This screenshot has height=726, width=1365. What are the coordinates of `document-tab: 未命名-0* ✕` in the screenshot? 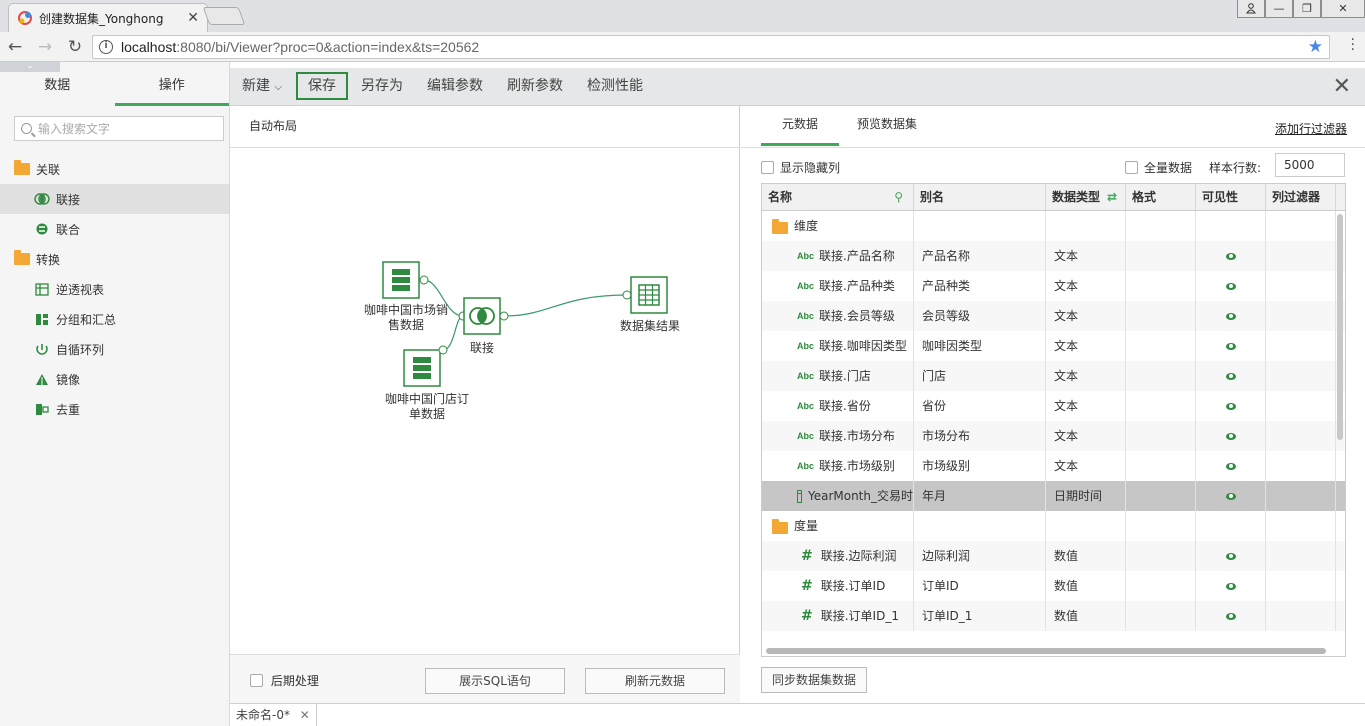 It's located at (273, 715).